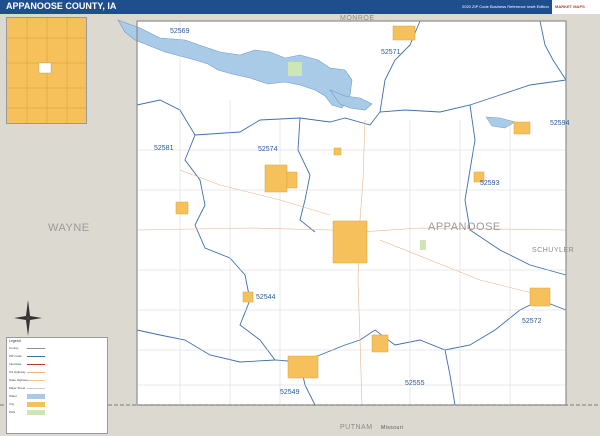 This screenshot has height=436, width=600. I want to click on zip-label: 52572, so click(531, 321).